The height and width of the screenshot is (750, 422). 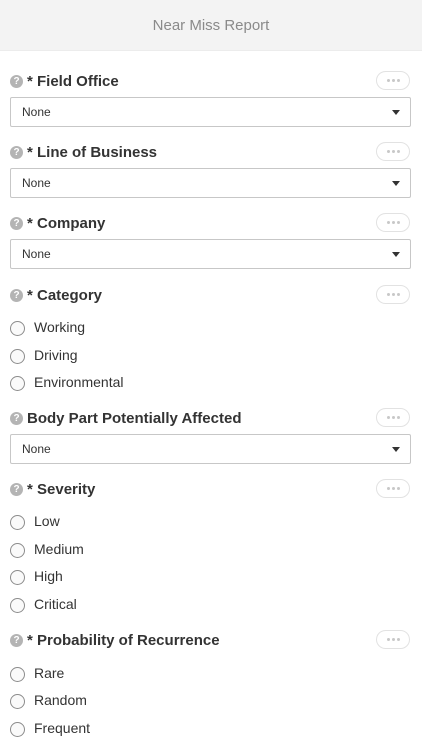 What do you see at coordinates (210, 254) in the screenshot?
I see `company-select: None` at bounding box center [210, 254].